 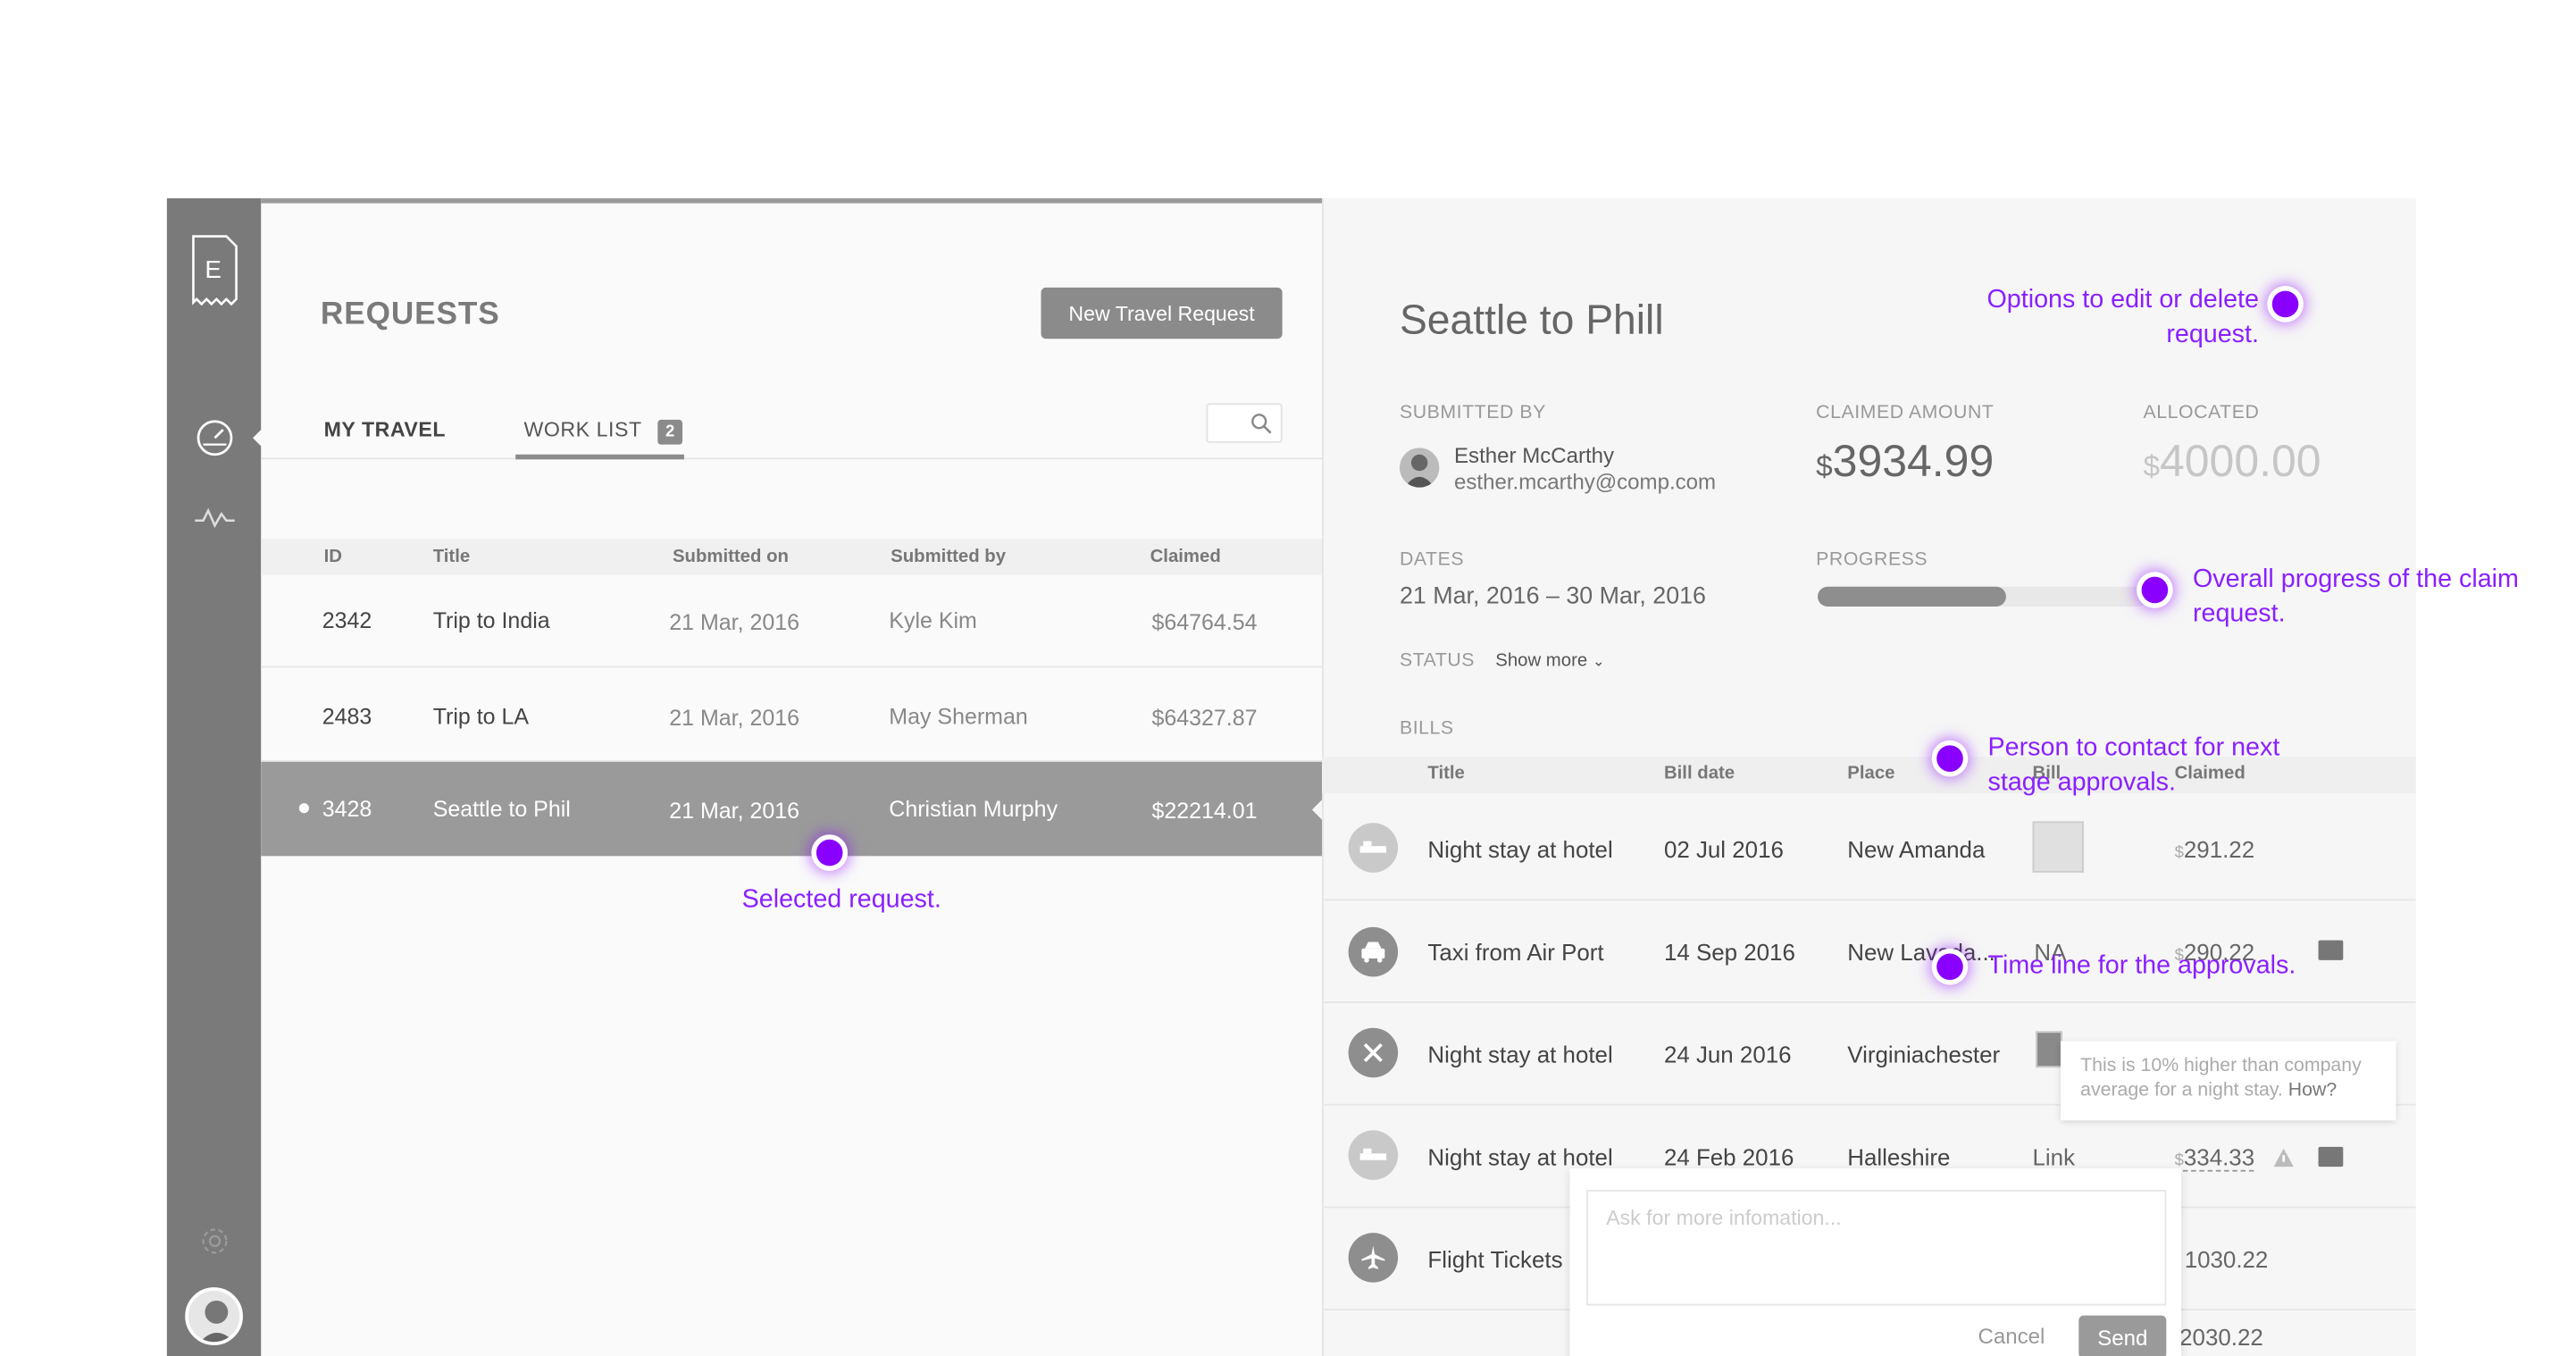 I want to click on bill-date: 24 Feb 2016, so click(x=1729, y=1156).